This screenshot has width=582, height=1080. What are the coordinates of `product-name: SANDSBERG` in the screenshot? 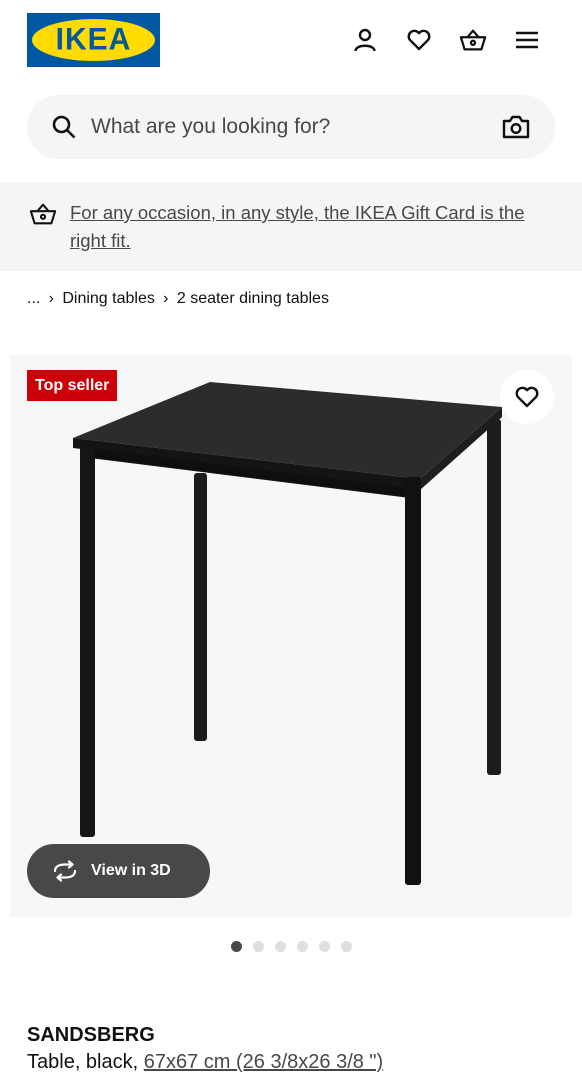 It's located at (91, 1035).